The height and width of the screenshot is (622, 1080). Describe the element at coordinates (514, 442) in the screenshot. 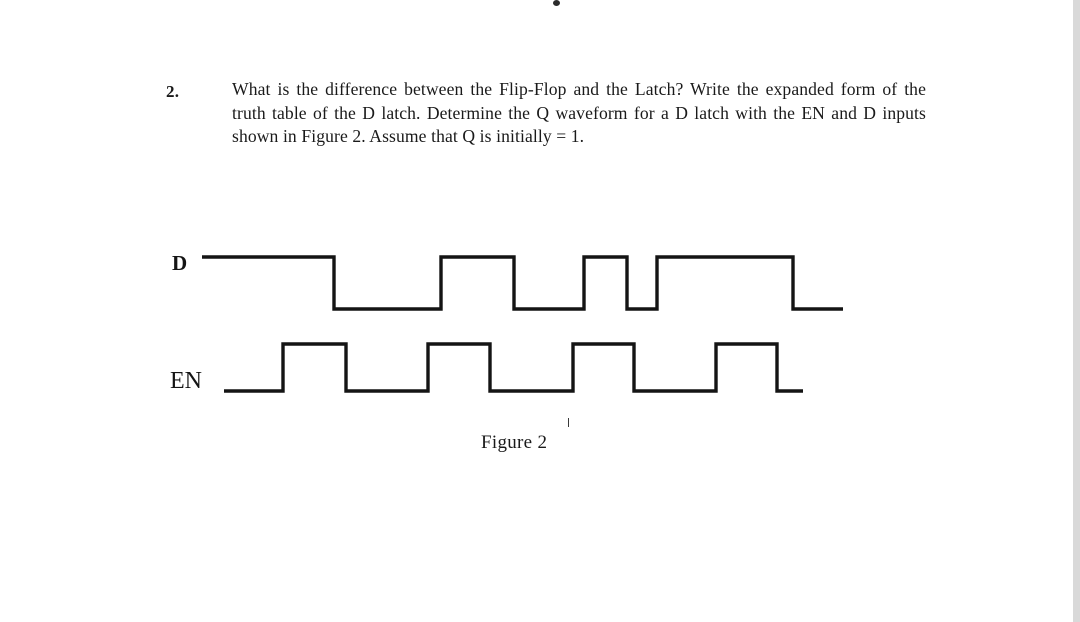

I see `figure-caption: Figure 2` at that location.